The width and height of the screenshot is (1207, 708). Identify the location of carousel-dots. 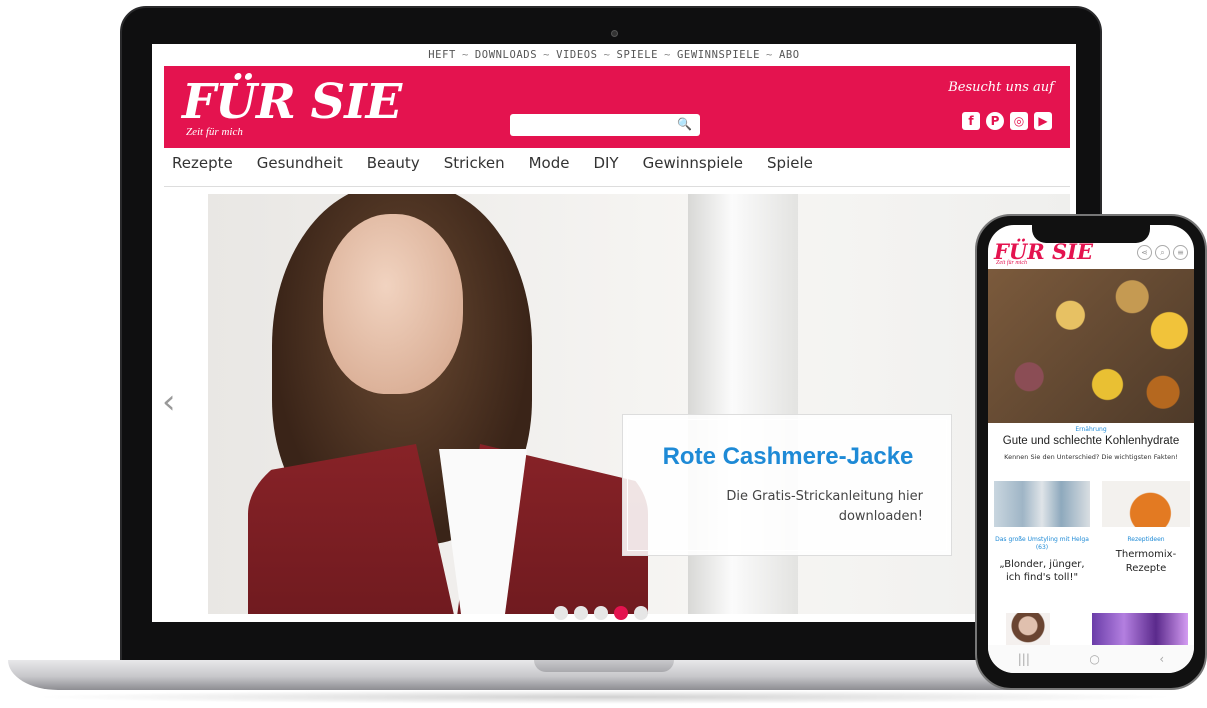
(601, 613).